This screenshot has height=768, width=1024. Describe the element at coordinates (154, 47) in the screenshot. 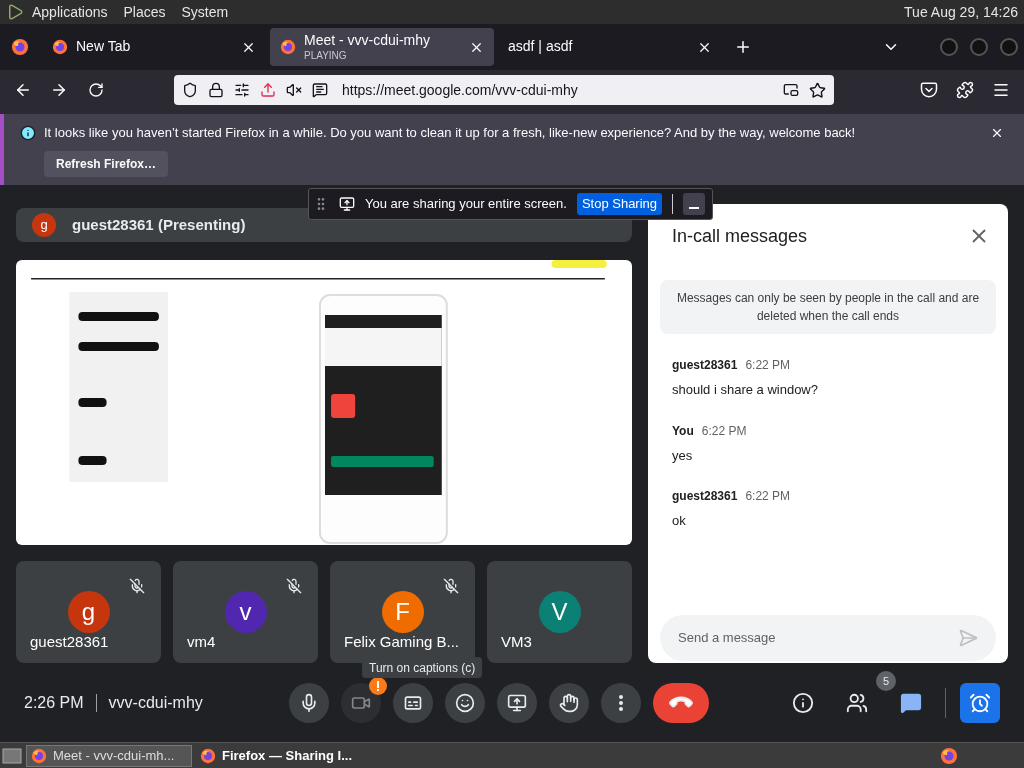

I see `browser-tab: New Tab` at that location.